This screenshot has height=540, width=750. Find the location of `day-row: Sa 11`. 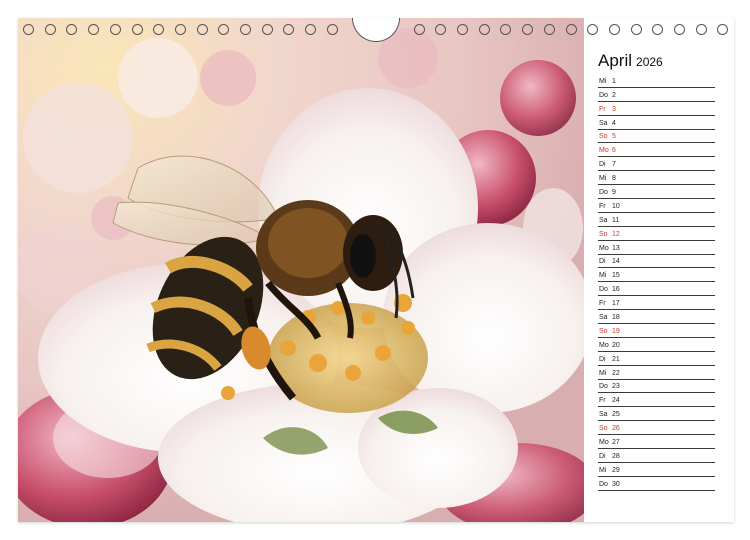

day-row: Sa 11 is located at coordinates (656, 220).